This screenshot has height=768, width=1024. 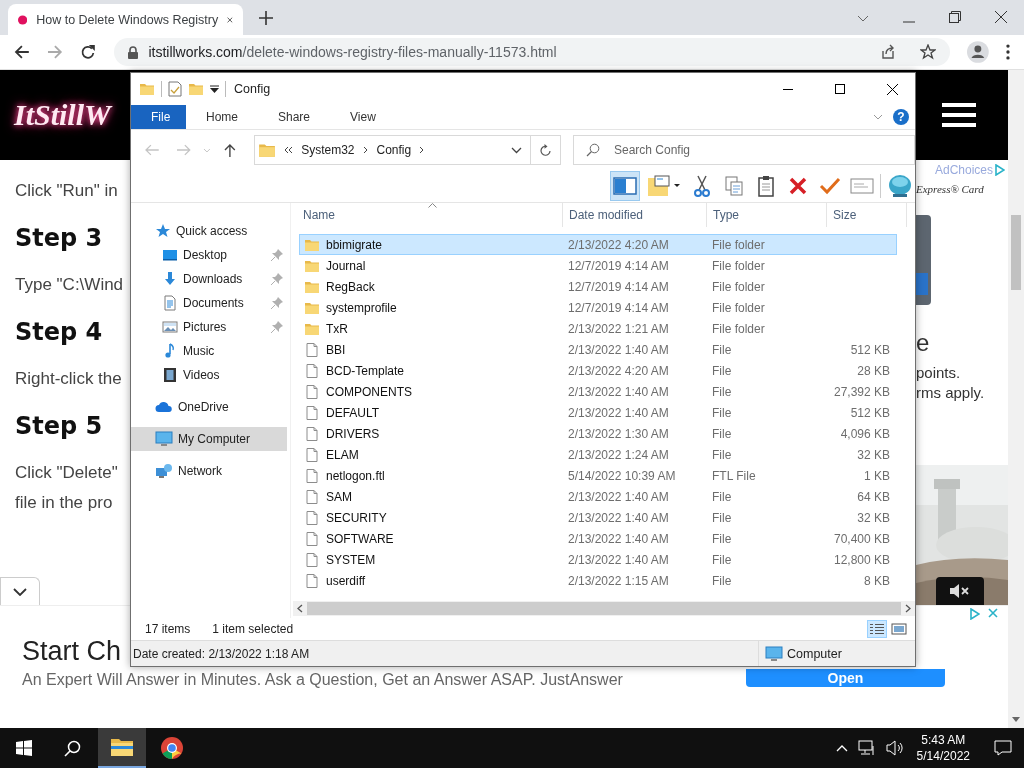 I want to click on file-row: BCD-Template 2/13/2022 4:20 AM File 28 KB, so click(x=598, y=370).